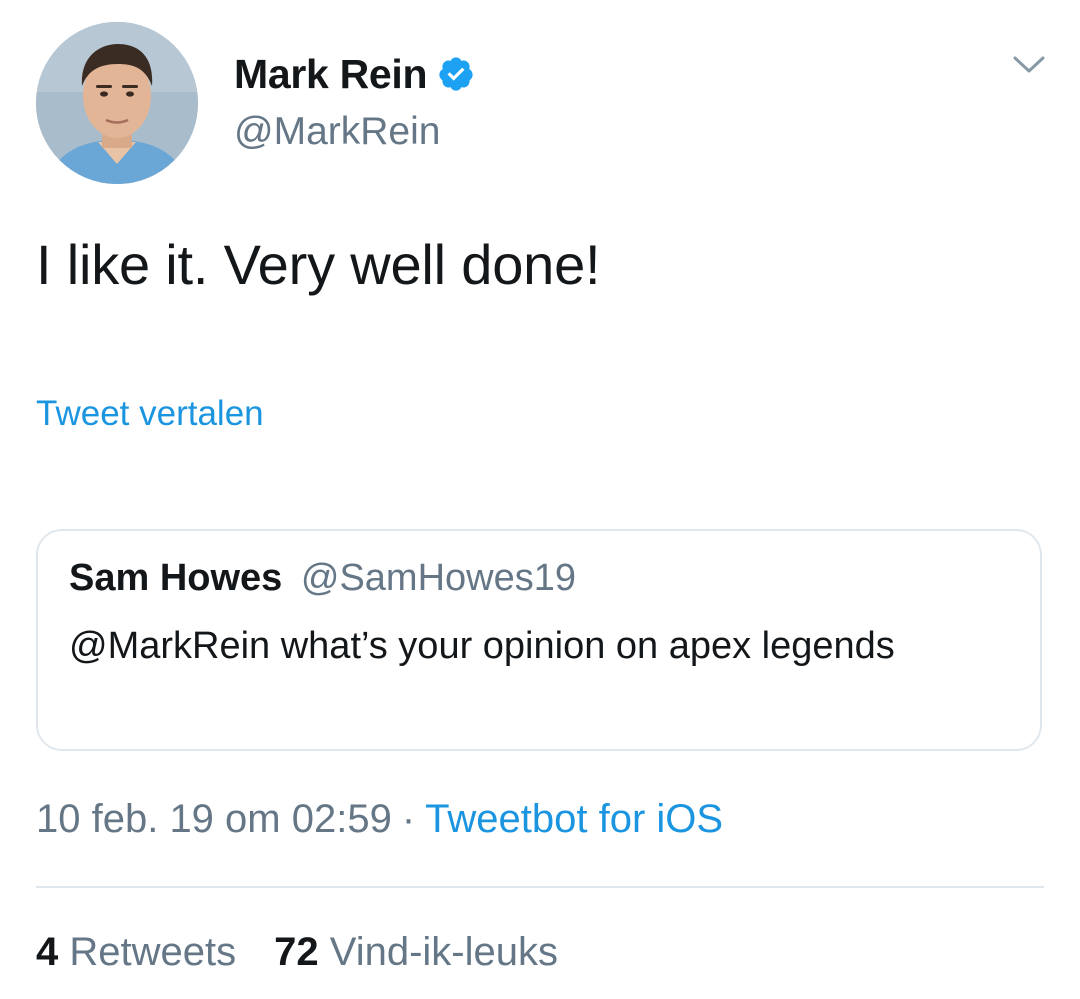 The height and width of the screenshot is (999, 1080). I want to click on quoted-tweet-header: Sam Howes @SamHowes19, so click(322, 578).